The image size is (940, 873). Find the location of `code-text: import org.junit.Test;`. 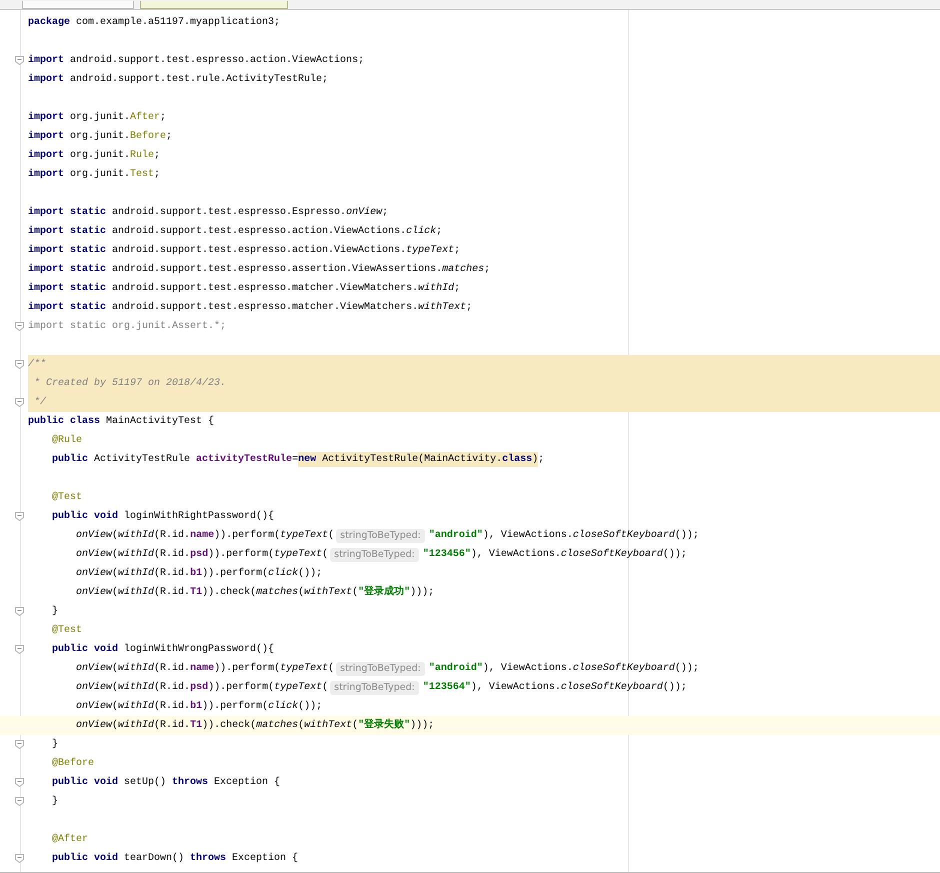

code-text: import org.junit.Test; is located at coordinates (94, 175).